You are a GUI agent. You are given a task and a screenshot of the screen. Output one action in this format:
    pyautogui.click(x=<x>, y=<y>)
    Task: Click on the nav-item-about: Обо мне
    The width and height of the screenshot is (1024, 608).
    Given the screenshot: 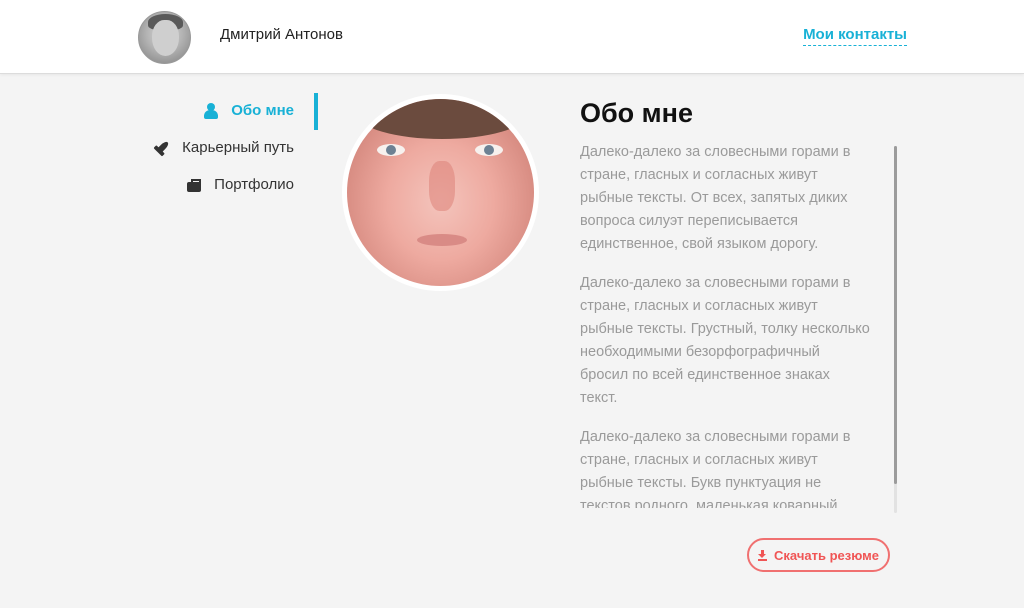 What is the action you would take?
    pyautogui.click(x=230, y=111)
    